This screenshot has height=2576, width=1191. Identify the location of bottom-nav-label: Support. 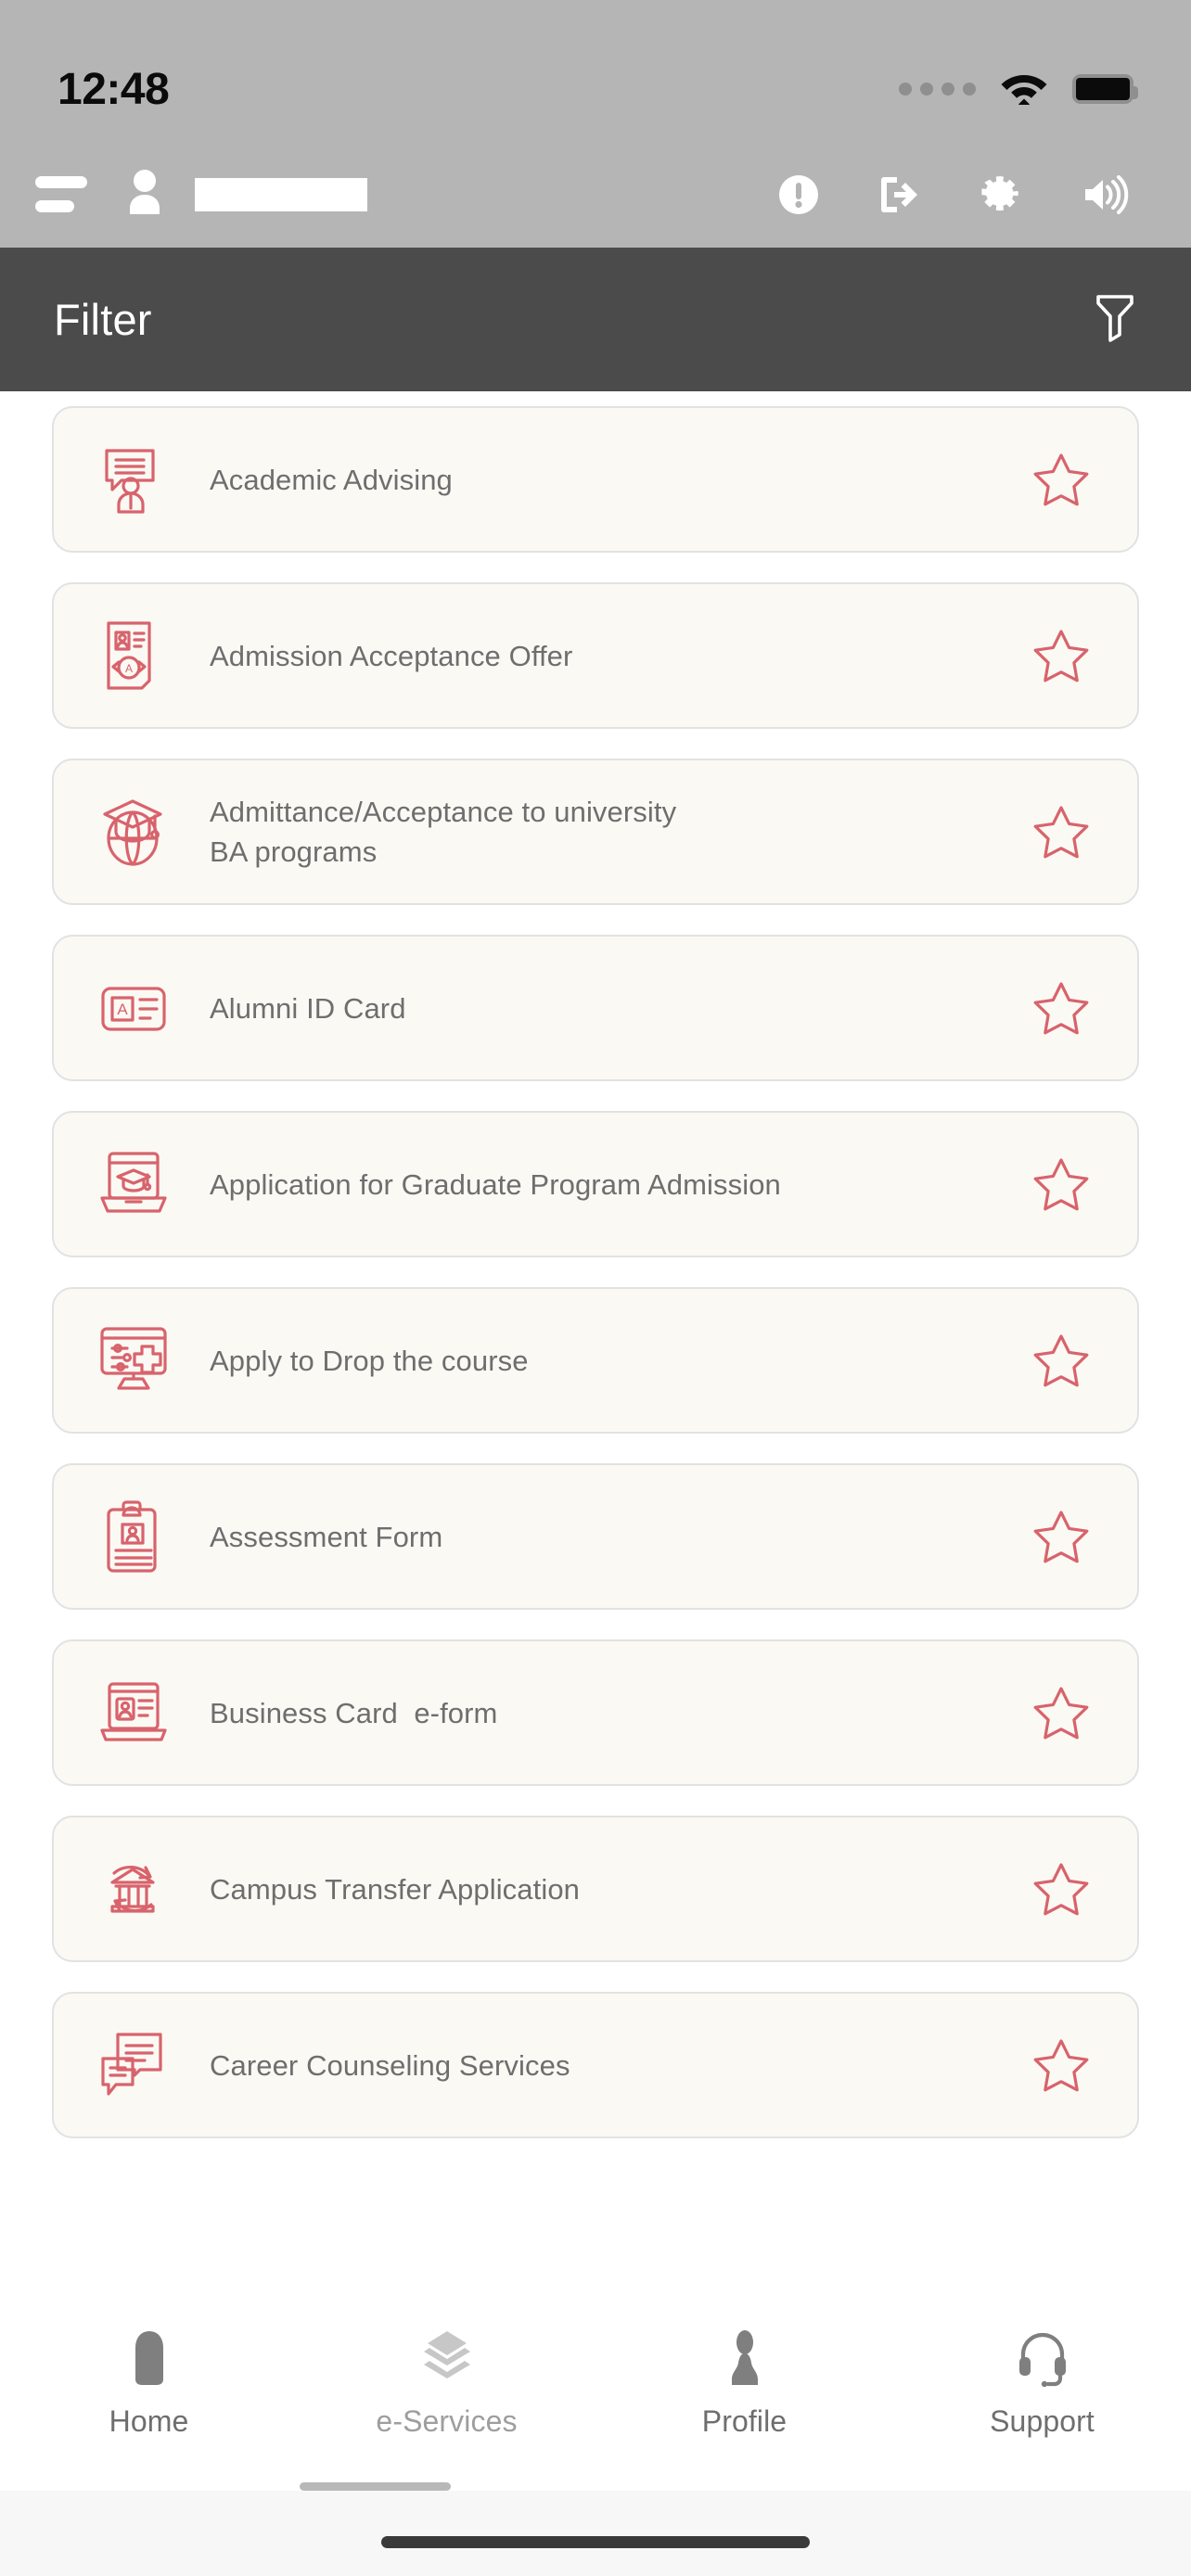
(1042, 2421).